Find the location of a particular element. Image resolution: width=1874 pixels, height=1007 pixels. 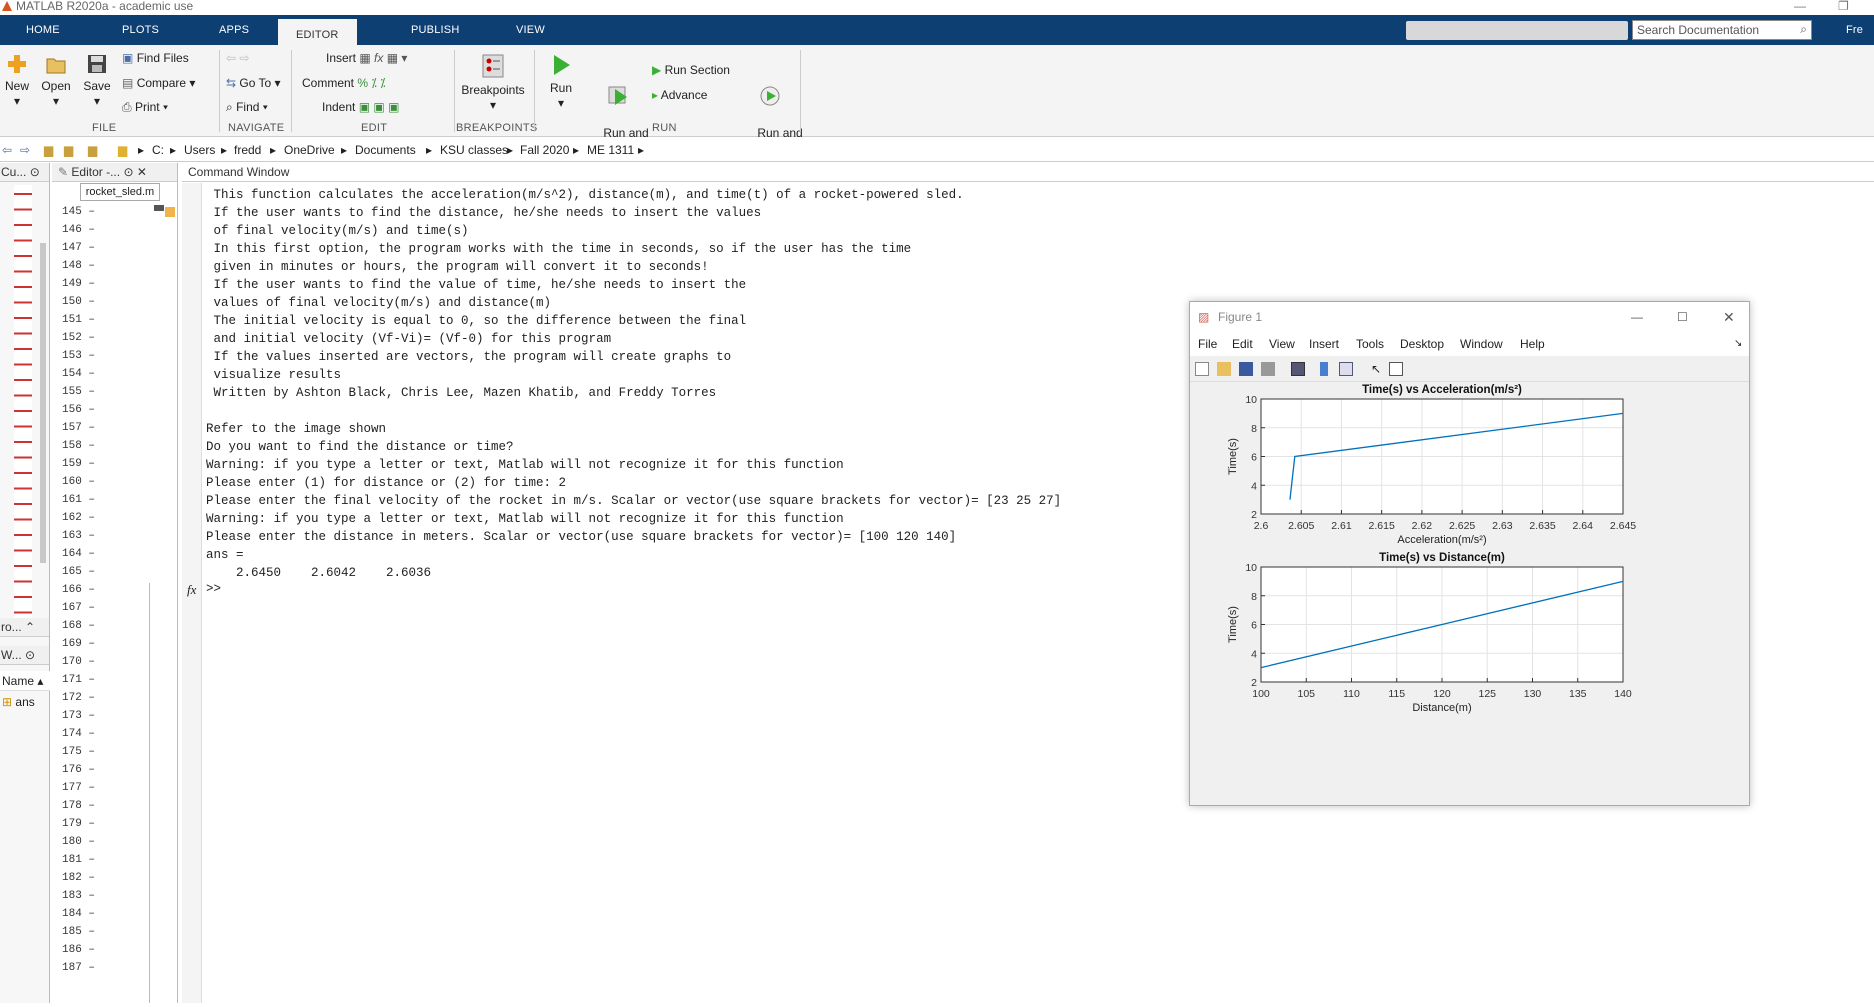

colorbar-icon is located at coordinates (1324, 369).